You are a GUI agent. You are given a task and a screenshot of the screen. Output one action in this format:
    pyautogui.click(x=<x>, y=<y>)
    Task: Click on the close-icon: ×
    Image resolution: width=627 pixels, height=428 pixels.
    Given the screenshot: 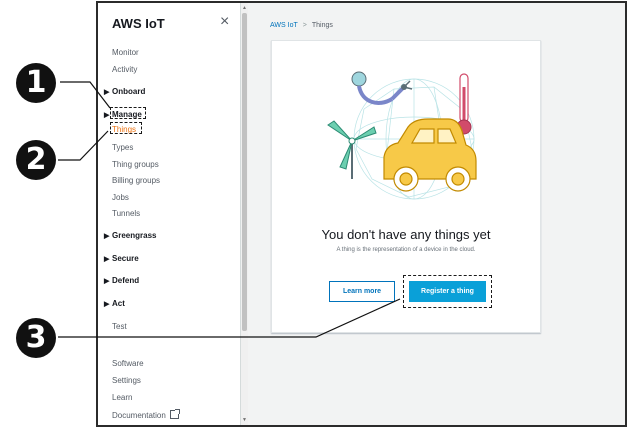 What is the action you would take?
    pyautogui.click(x=224, y=22)
    